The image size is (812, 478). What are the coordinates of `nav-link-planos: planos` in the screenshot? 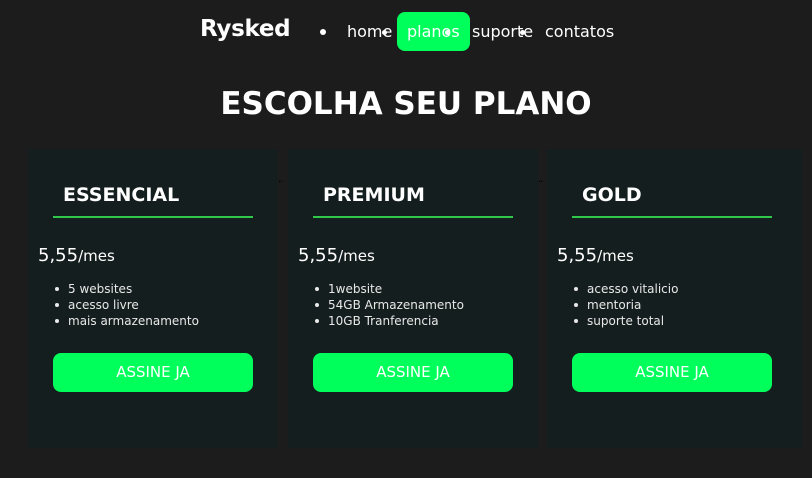 It's located at (433, 31).